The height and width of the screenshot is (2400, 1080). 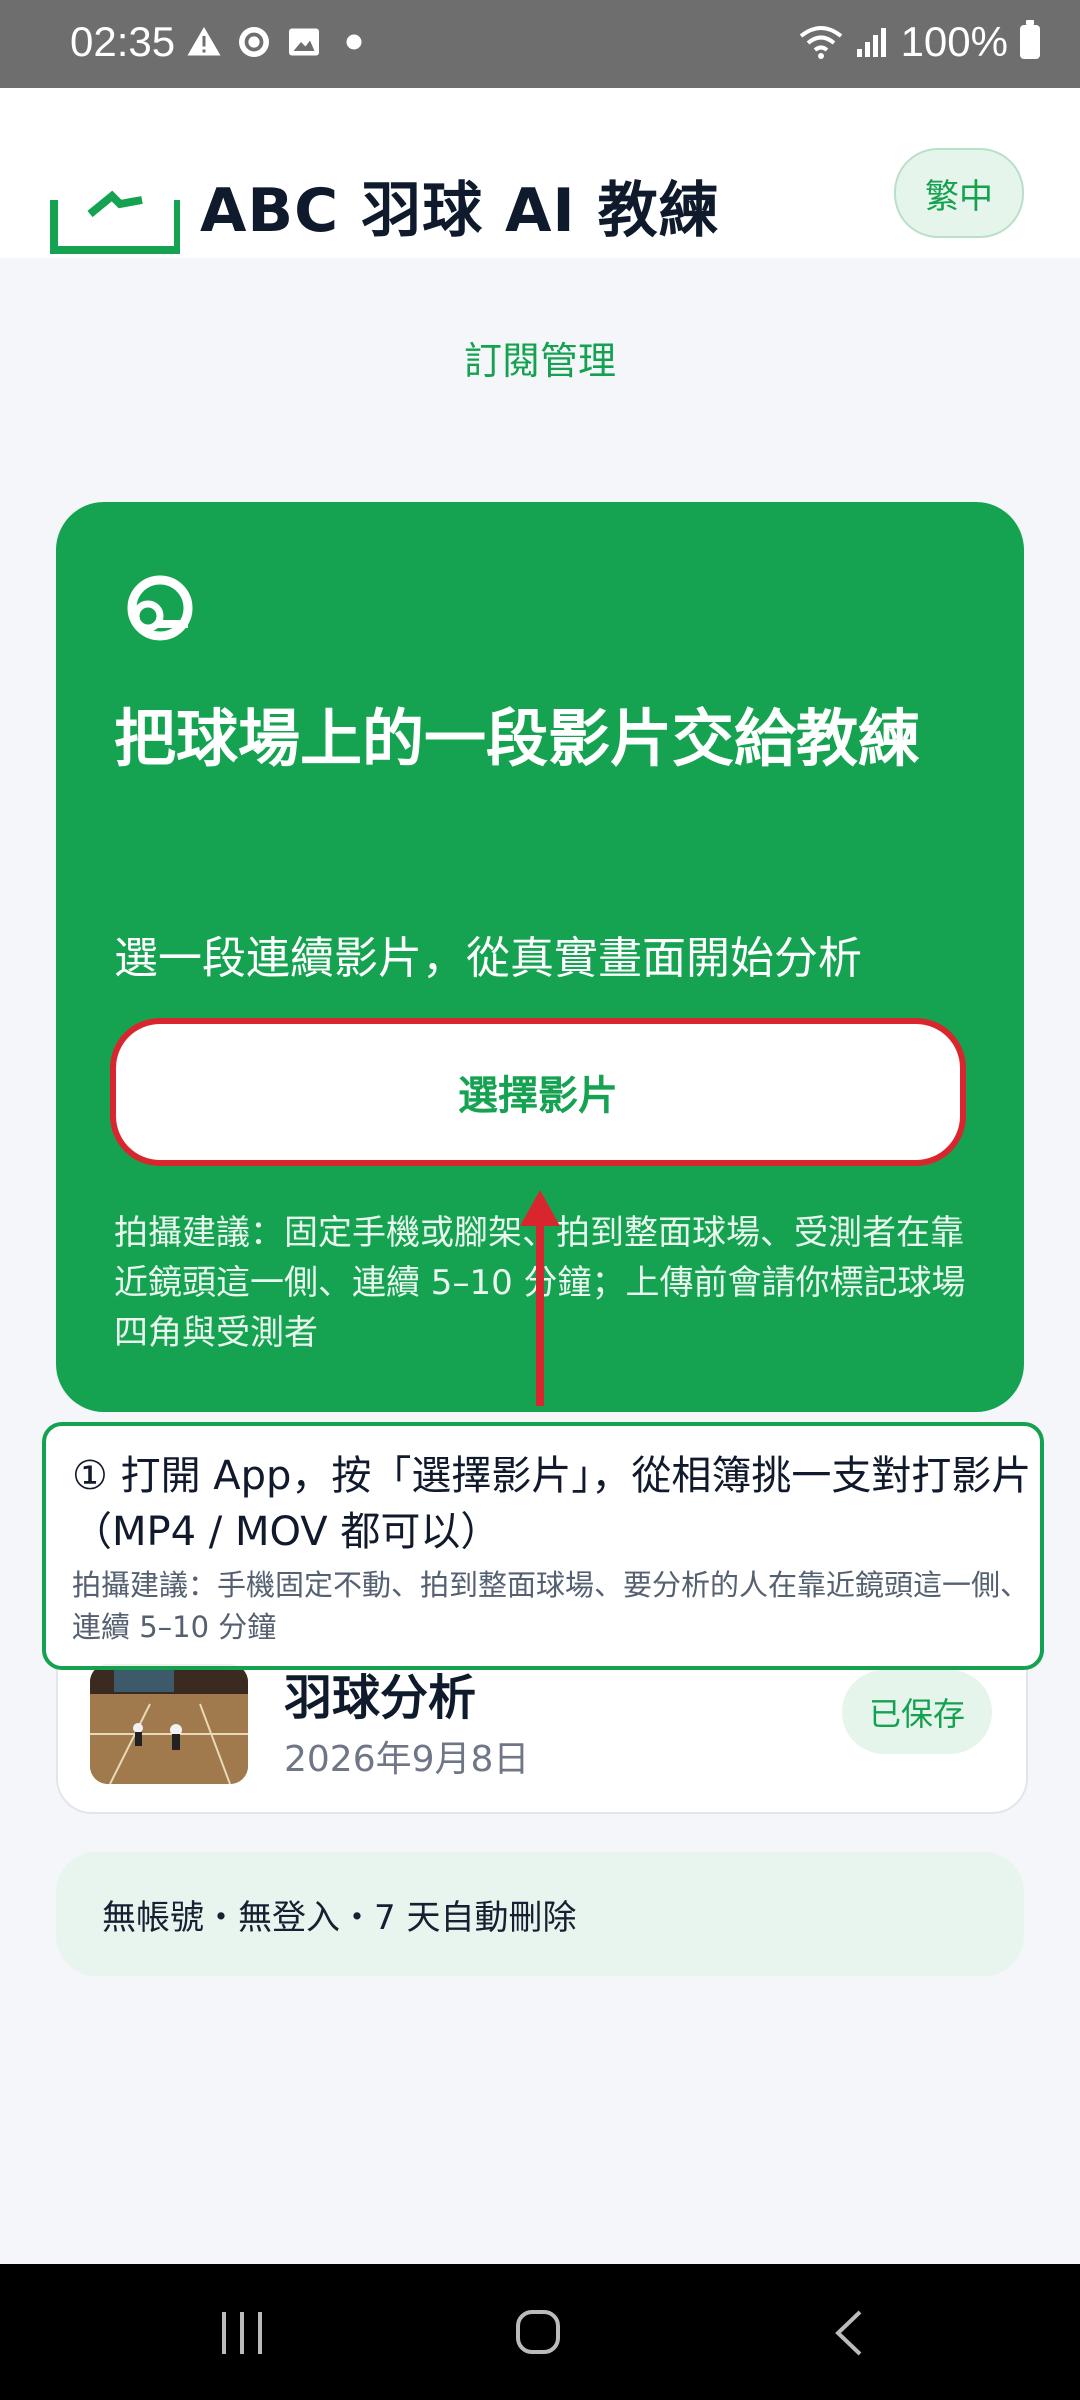 I want to click on battery-percent: 100%, so click(x=954, y=41).